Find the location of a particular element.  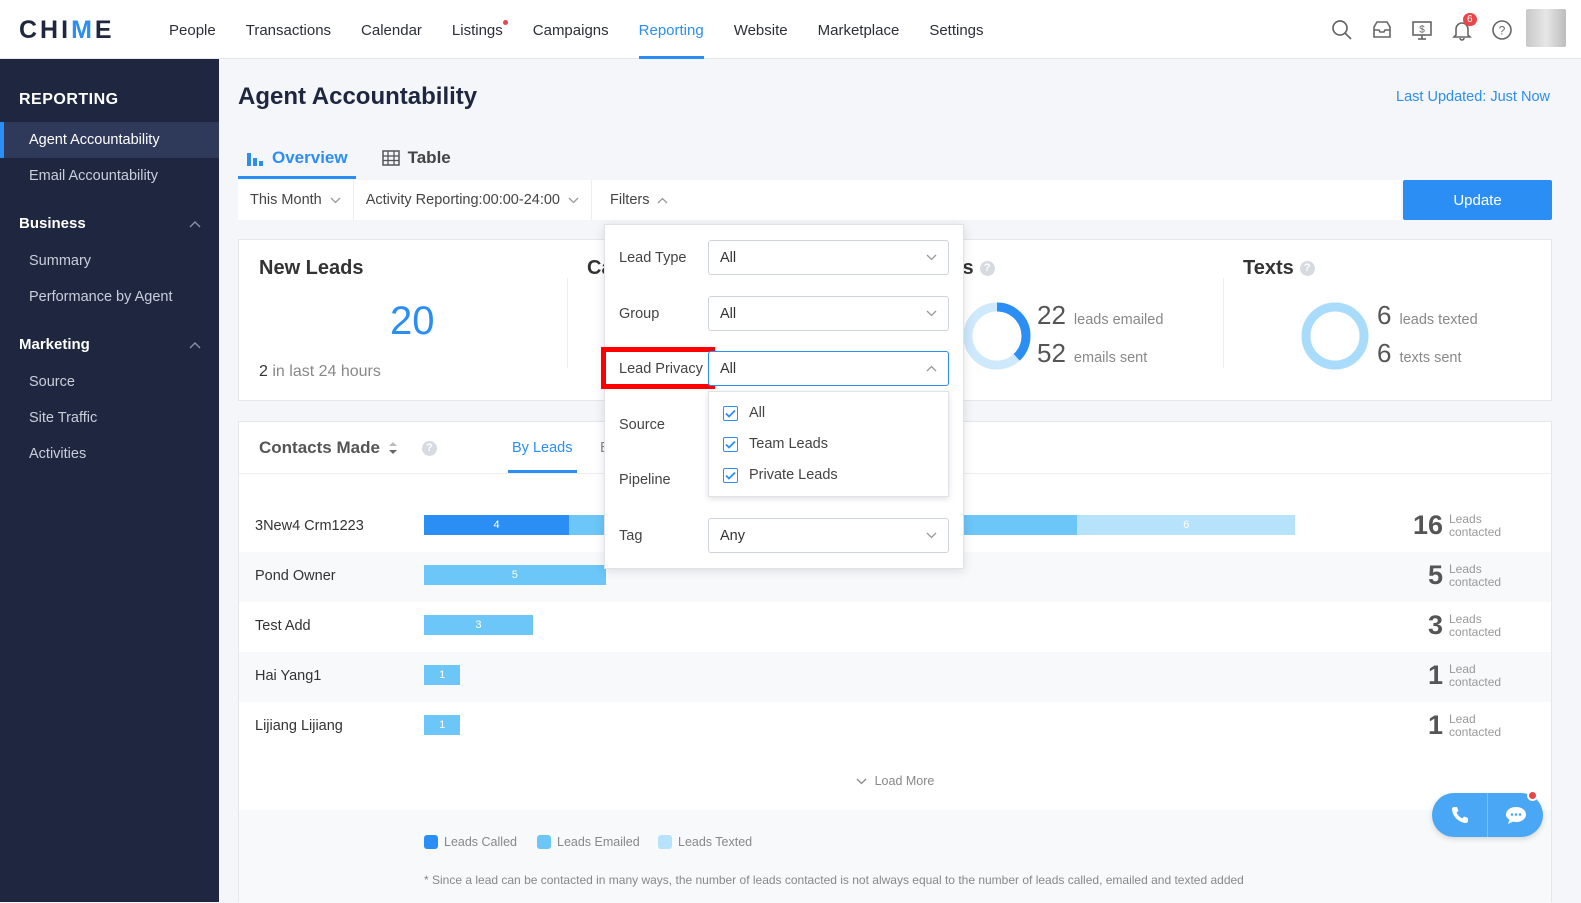

lead-privacy-select: All is located at coordinates (828, 368).